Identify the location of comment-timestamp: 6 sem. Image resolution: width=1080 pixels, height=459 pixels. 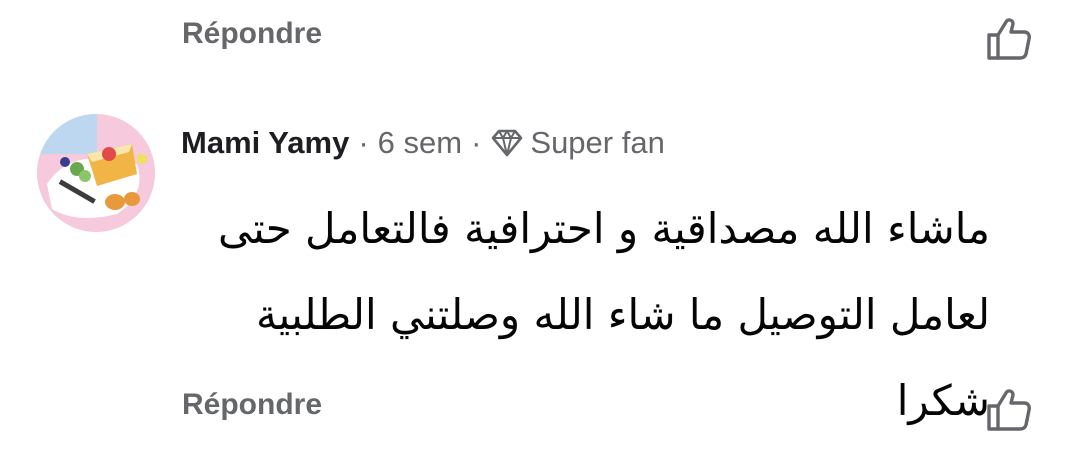
(420, 143).